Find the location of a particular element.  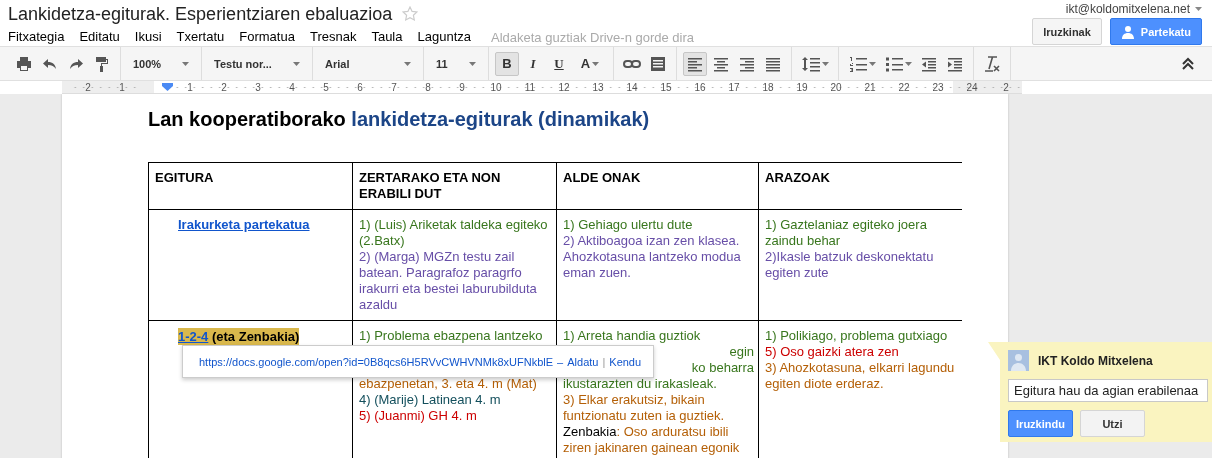

cell-text: 2) Aktiboagoa izan zen klasea. Ahozkotasuna lantzeko modua eman zuen. is located at coordinates (652, 257).